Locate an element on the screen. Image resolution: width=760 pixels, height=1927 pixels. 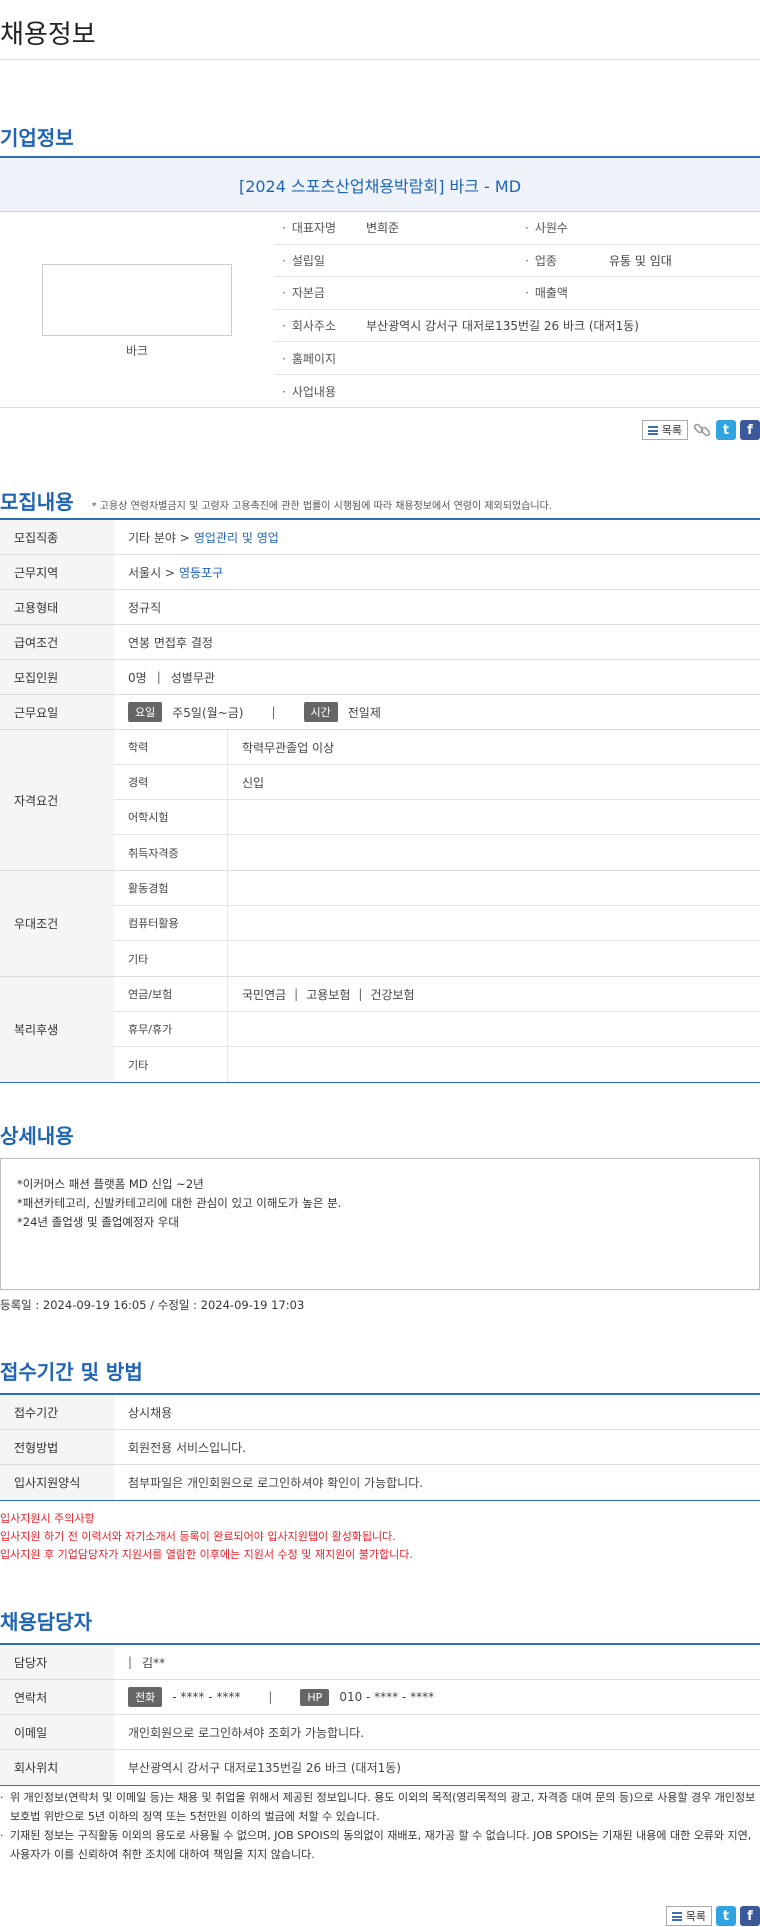
industry-label: 업종 is located at coordinates (563, 260).